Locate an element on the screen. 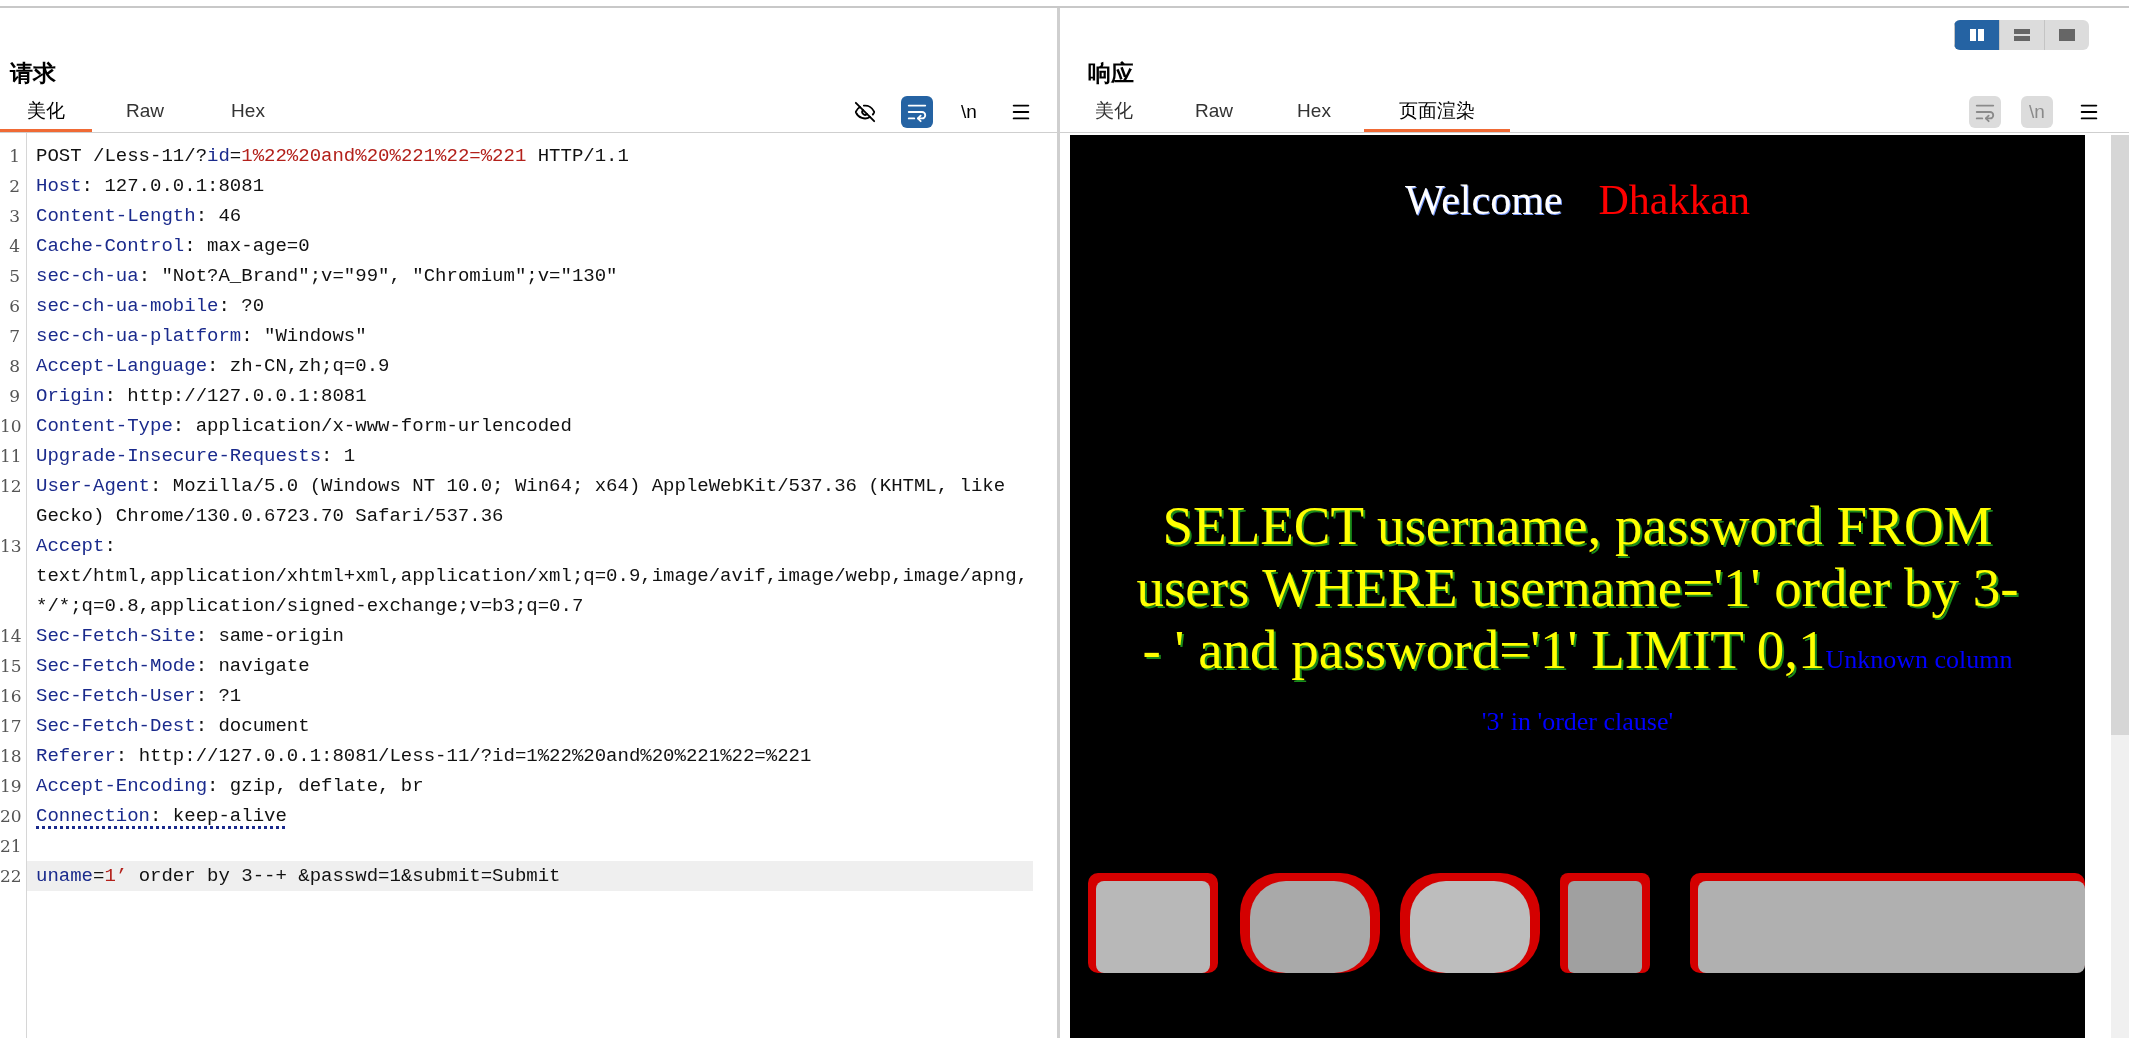 This screenshot has height=1038, width=2129. line-number: 7 is located at coordinates (14, 336).